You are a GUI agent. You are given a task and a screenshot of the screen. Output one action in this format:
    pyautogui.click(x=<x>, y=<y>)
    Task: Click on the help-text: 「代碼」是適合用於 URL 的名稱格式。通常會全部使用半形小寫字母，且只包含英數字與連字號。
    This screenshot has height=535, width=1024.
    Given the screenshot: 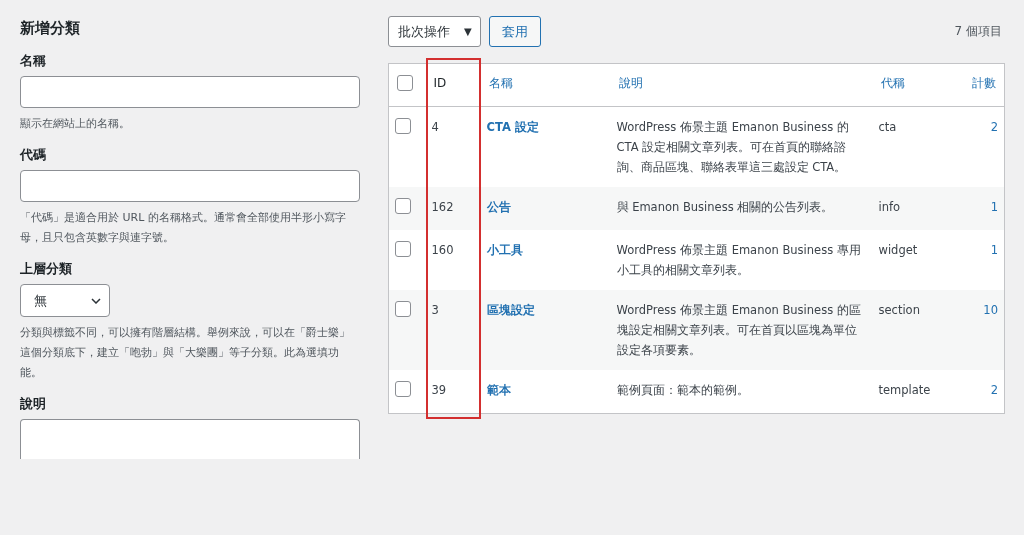 What is the action you would take?
    pyautogui.click(x=183, y=228)
    